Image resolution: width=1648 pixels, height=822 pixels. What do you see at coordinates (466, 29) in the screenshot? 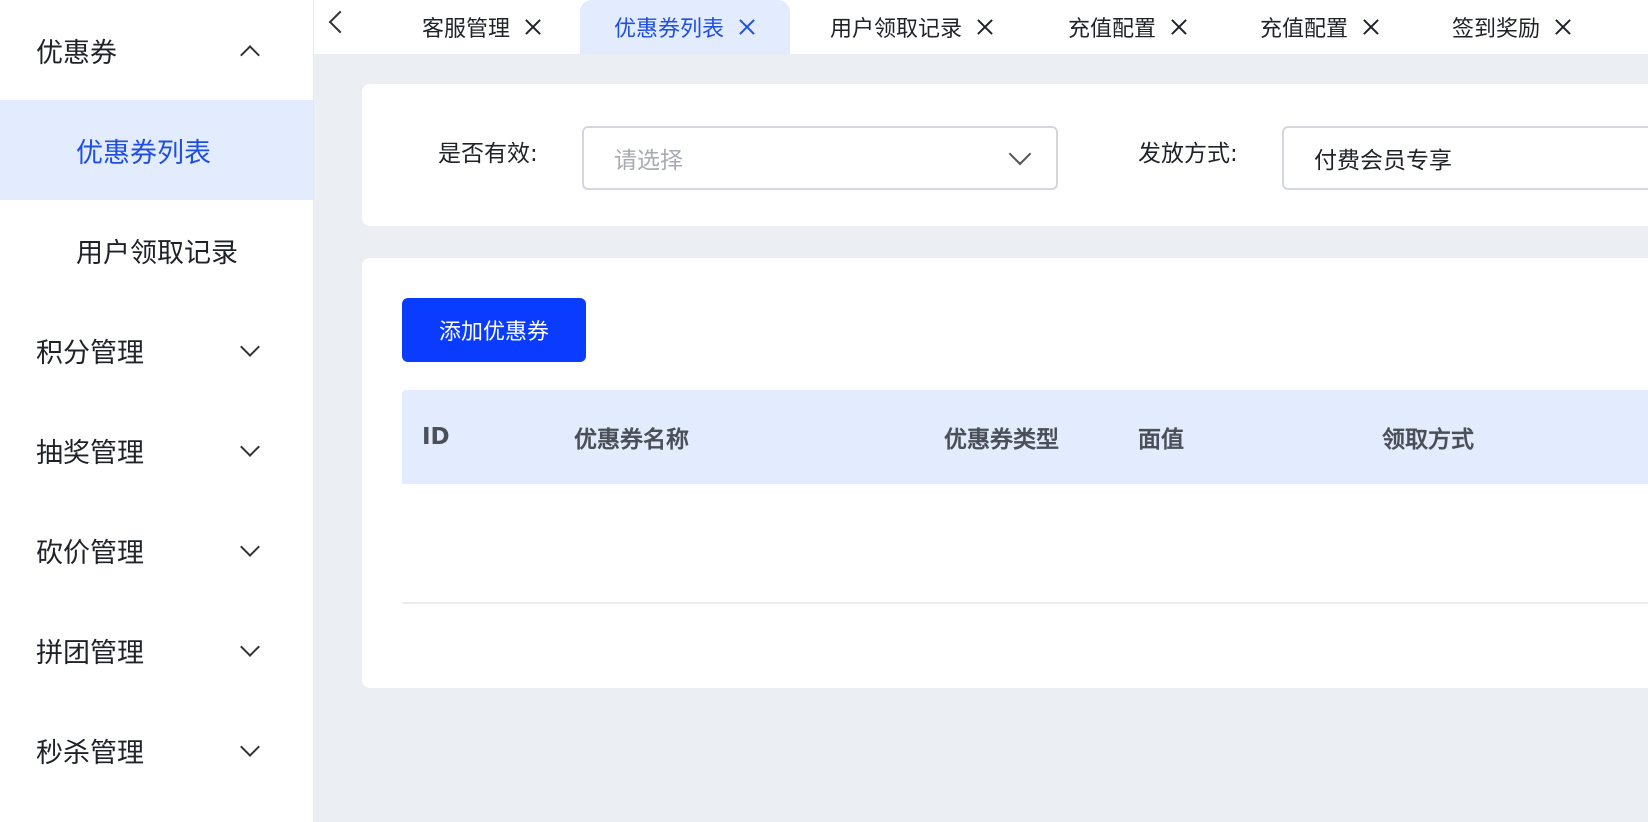
I see `tab-label: 客服管理` at bounding box center [466, 29].